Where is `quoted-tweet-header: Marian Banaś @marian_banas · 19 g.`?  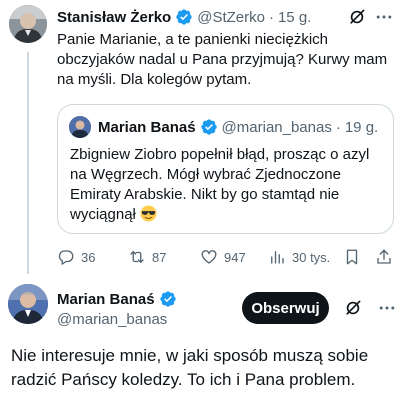 quoted-tweet-header: Marian Banaś @marian_banas · 19 g. is located at coordinates (241, 127).